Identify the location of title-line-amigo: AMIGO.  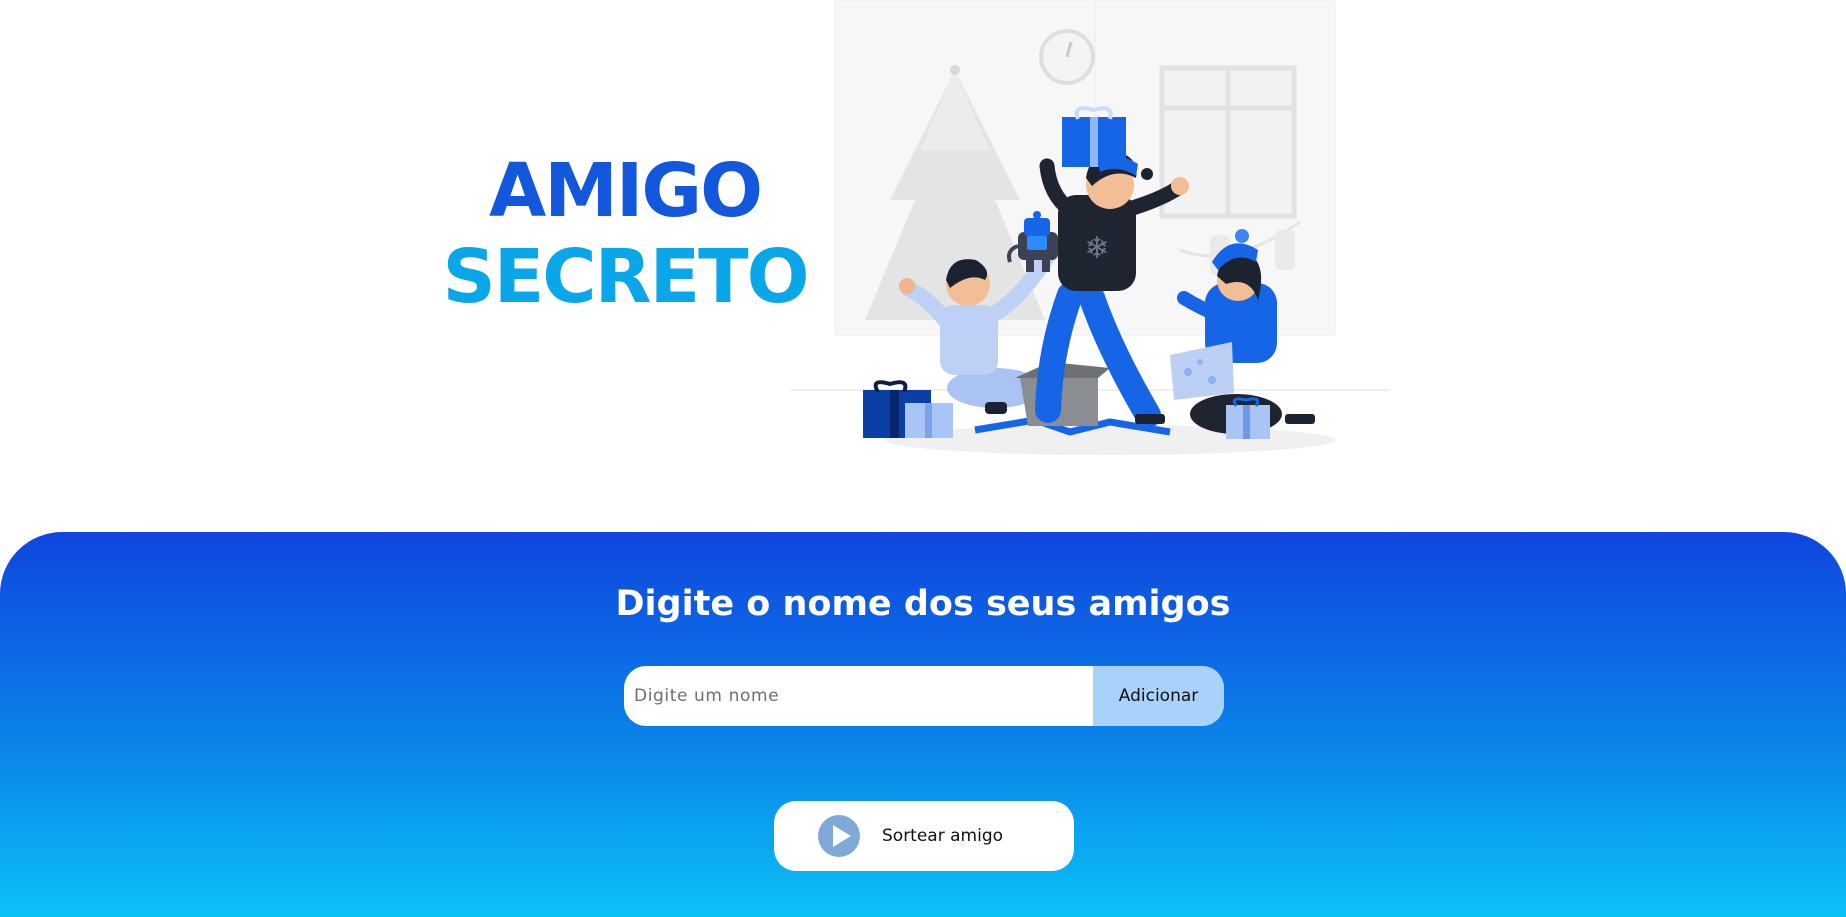
(625, 191).